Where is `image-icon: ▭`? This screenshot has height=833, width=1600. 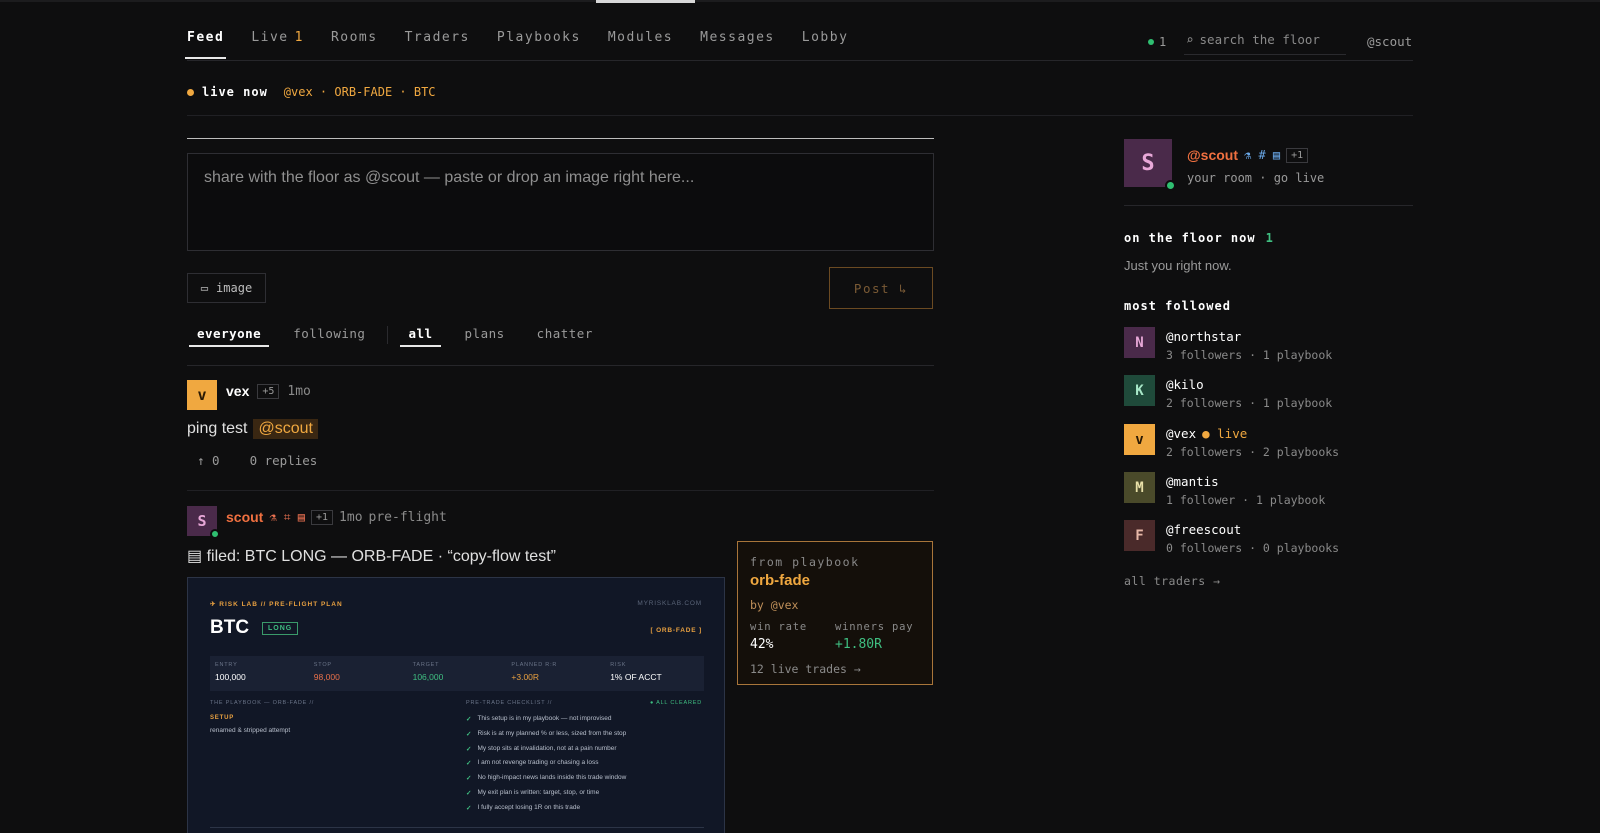
image-icon: ▭ is located at coordinates (204, 288).